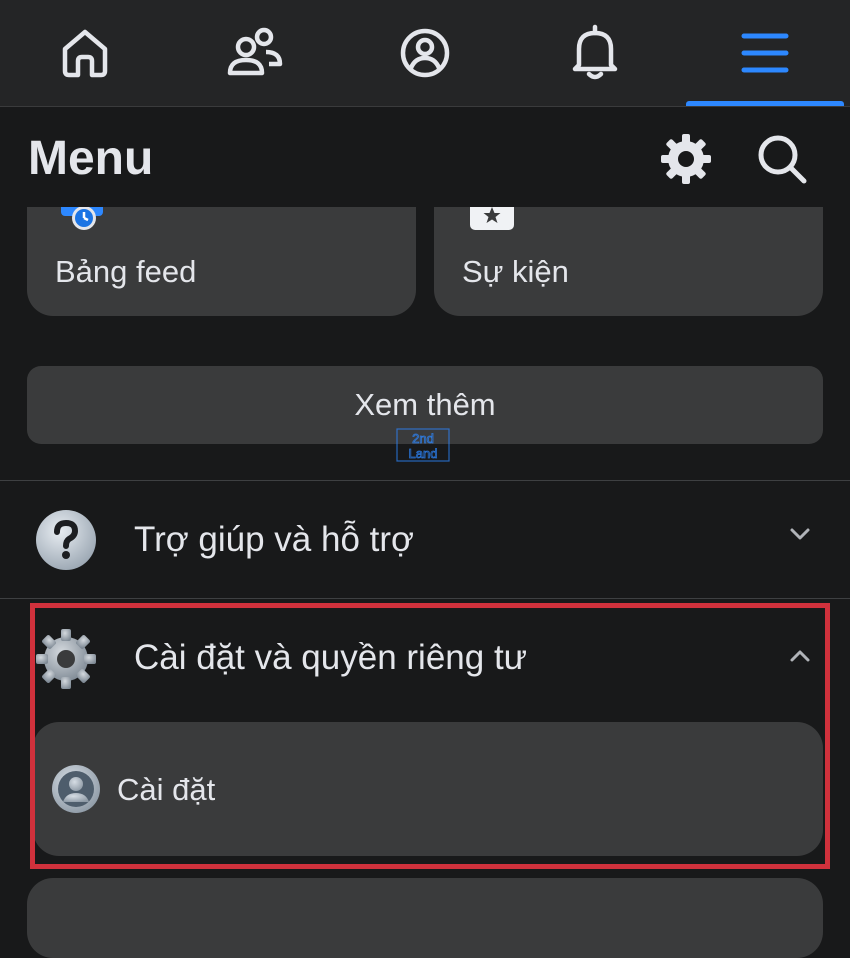 The image size is (850, 958). I want to click on profile-icon, so click(425, 53).